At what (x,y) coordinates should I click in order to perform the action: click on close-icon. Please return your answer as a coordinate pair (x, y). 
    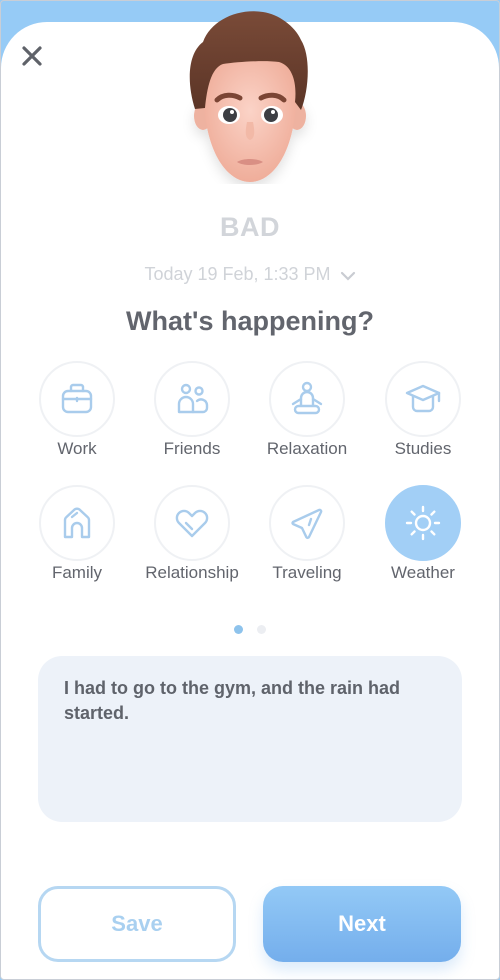
    Looking at the image, I should click on (32, 56).